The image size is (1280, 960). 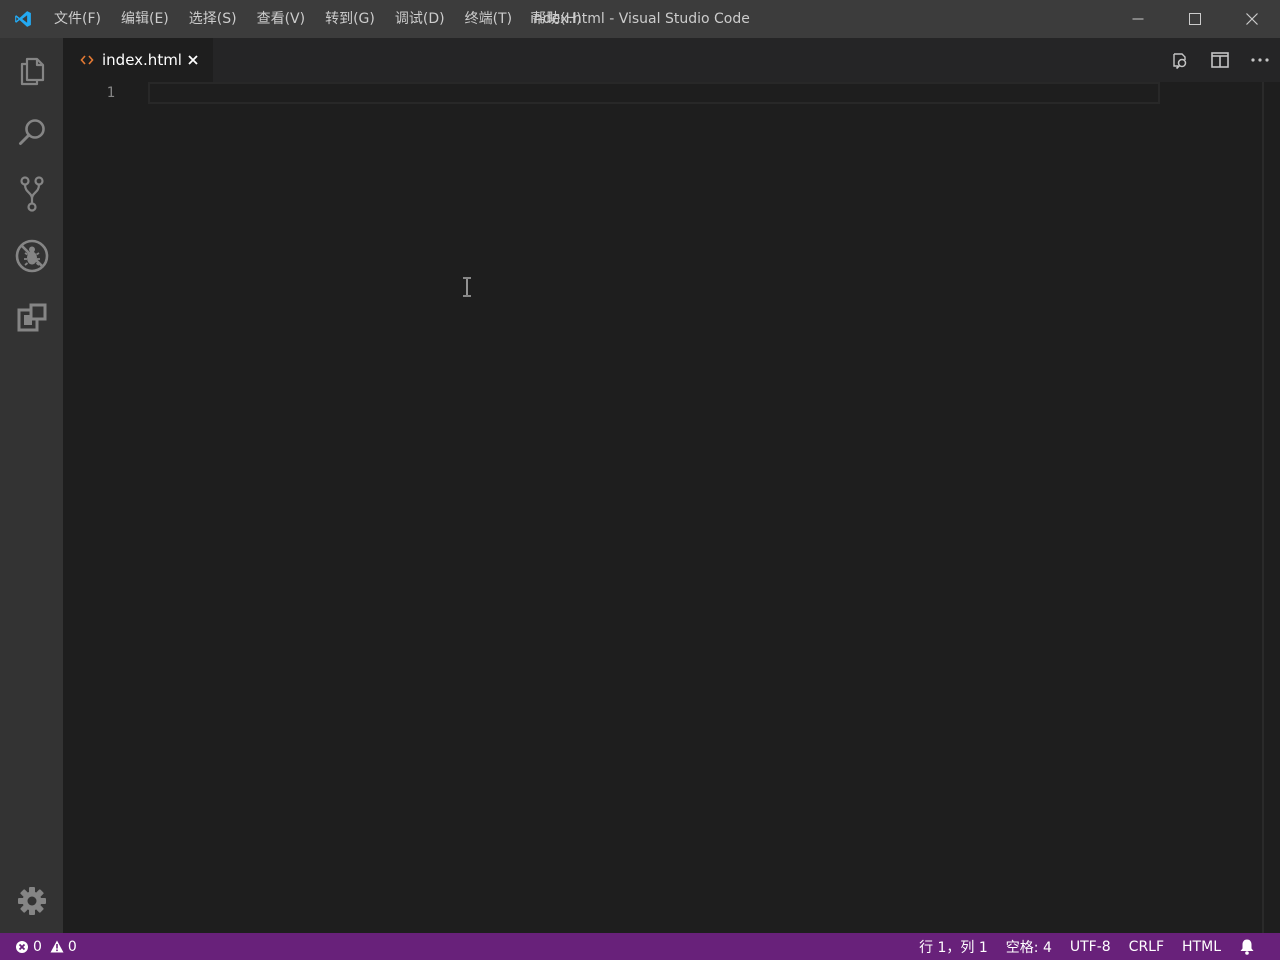 I want to click on ellipsis-icon, so click(x=1260, y=60).